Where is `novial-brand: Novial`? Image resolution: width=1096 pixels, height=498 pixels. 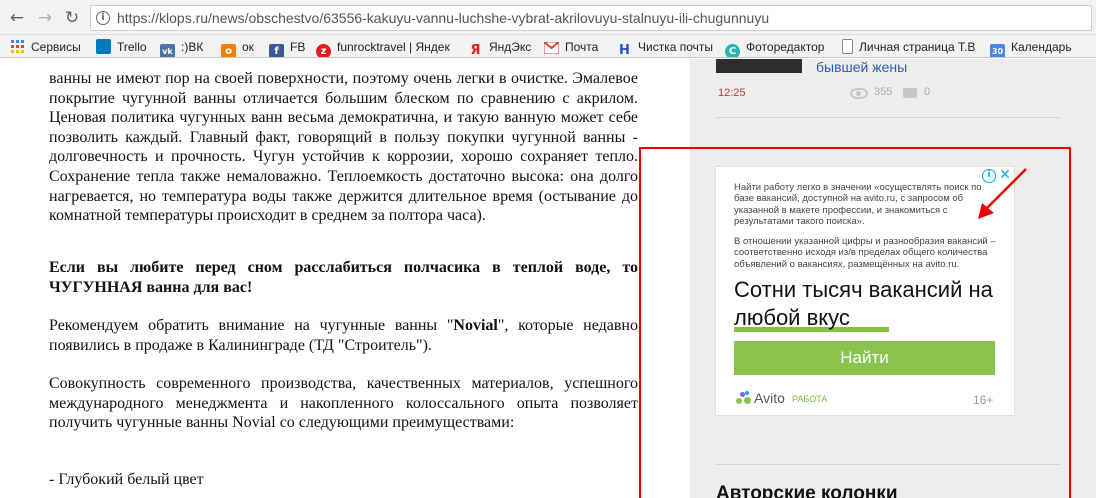 novial-brand: Novial is located at coordinates (475, 325).